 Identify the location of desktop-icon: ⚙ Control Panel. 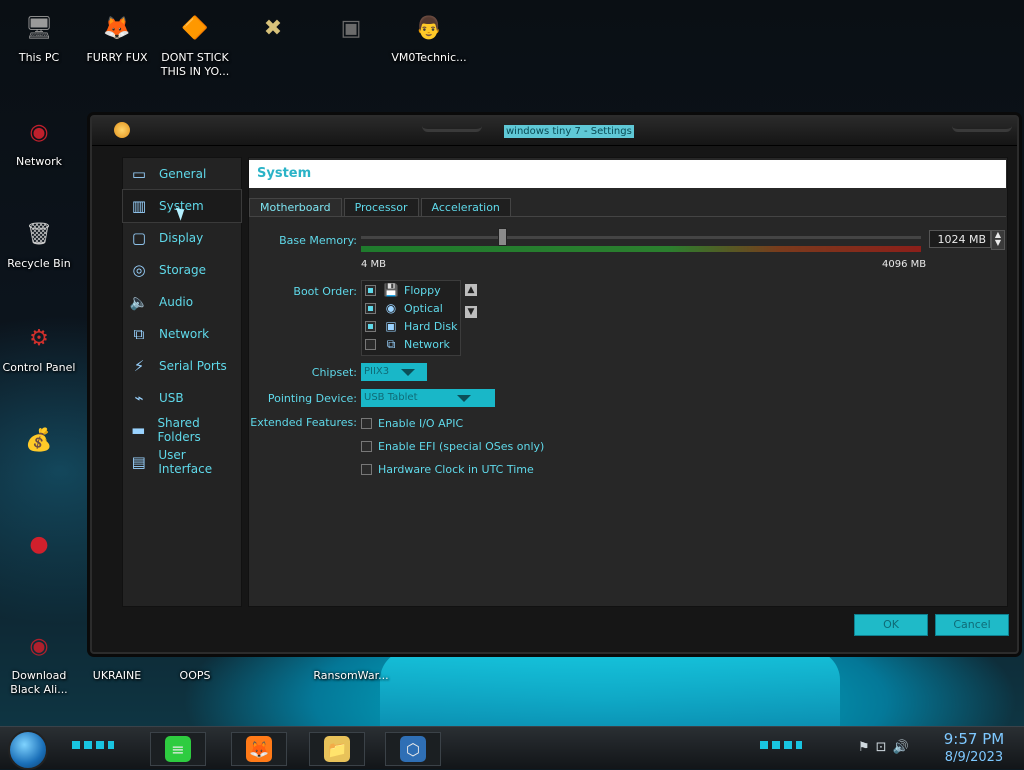
(39, 346).